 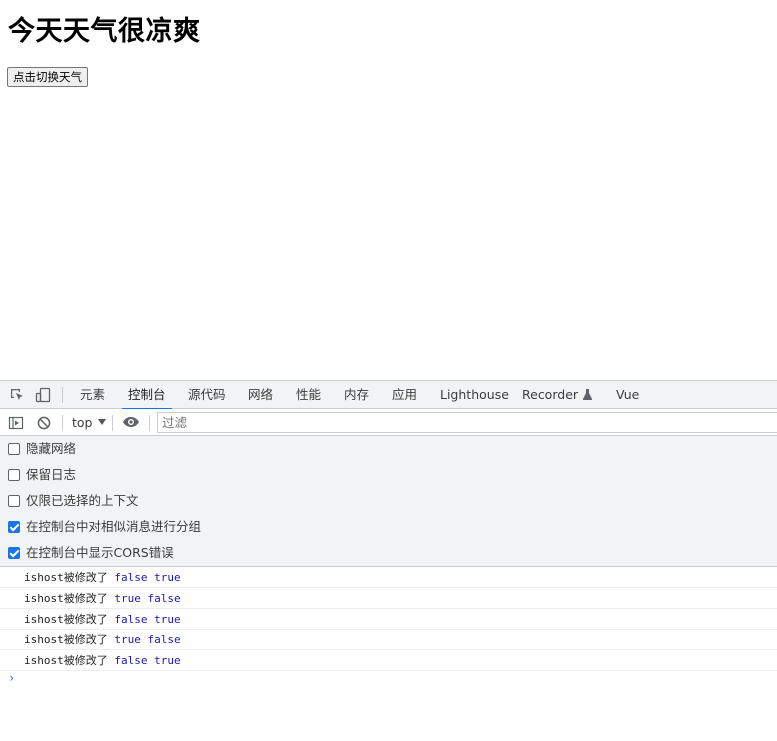 I want to click on setting-group-similar: 在控制台中对相似消息进行分组, so click(x=104, y=527).